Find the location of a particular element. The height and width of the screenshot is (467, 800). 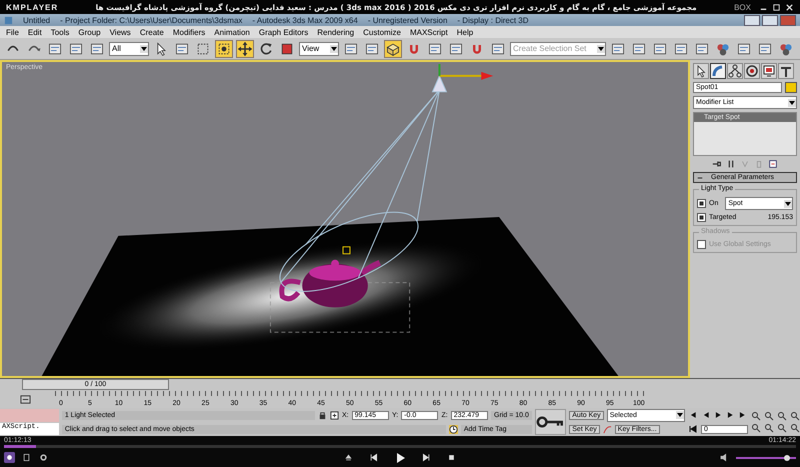

eject-icon is located at coordinates (348, 457).